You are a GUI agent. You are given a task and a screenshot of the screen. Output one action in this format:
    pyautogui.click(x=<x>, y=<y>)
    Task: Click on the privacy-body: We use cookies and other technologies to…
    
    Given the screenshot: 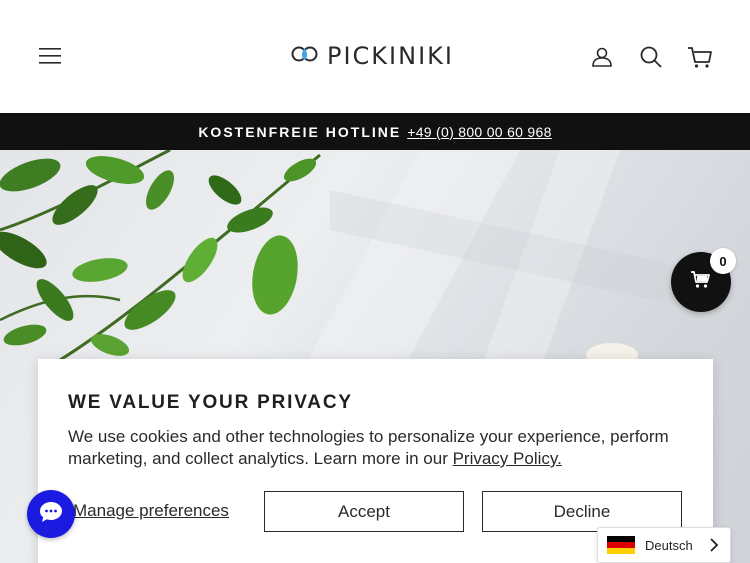 What is the action you would take?
    pyautogui.click(x=378, y=448)
    